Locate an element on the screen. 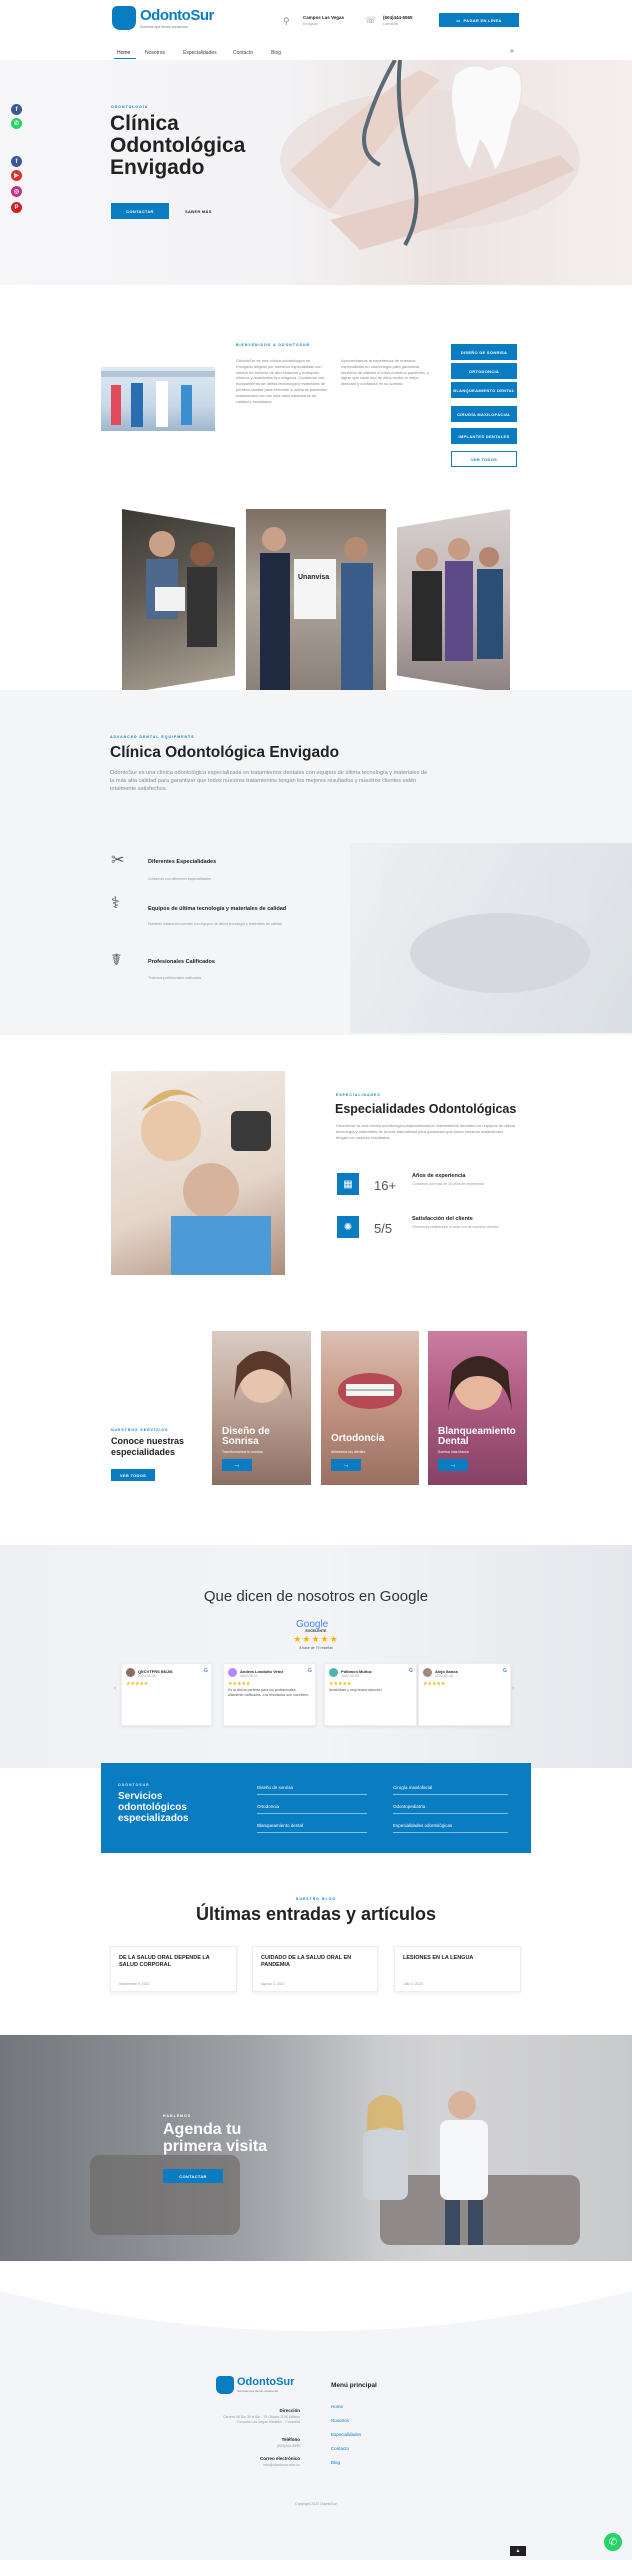 The height and width of the screenshot is (2560, 632). band-link: Odontopediatría is located at coordinates (450, 1809).